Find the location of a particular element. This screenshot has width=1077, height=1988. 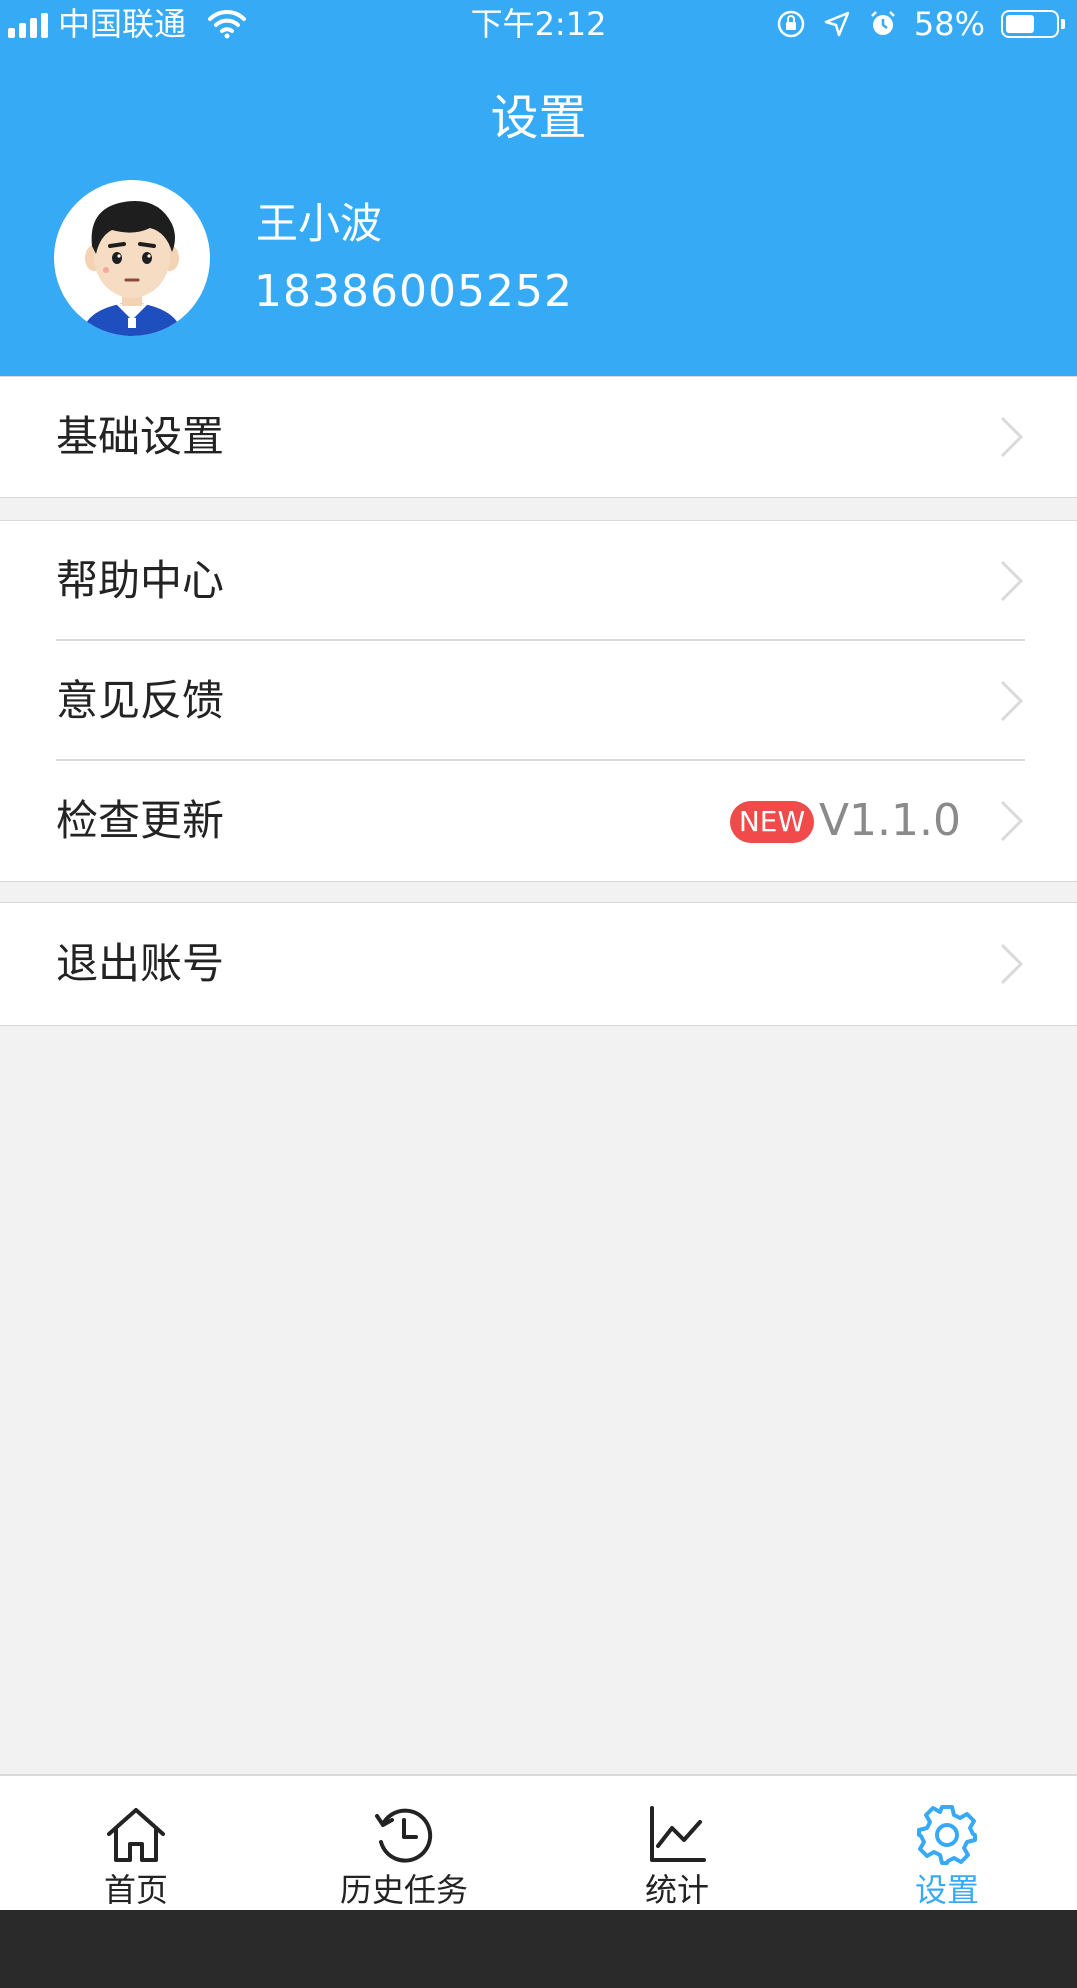

tab-home: 首页 is located at coordinates (136, 1844).